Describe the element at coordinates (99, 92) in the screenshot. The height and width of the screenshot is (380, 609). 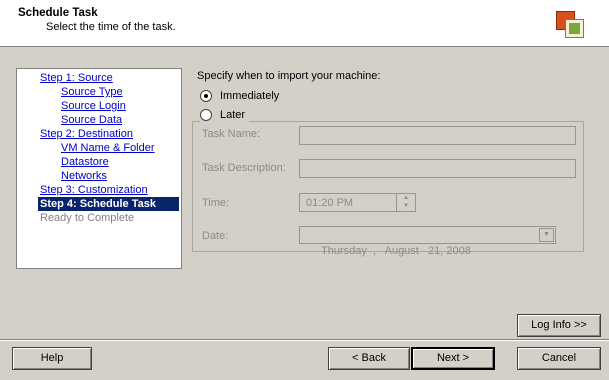
I see `nav-source-type: Source Type` at that location.